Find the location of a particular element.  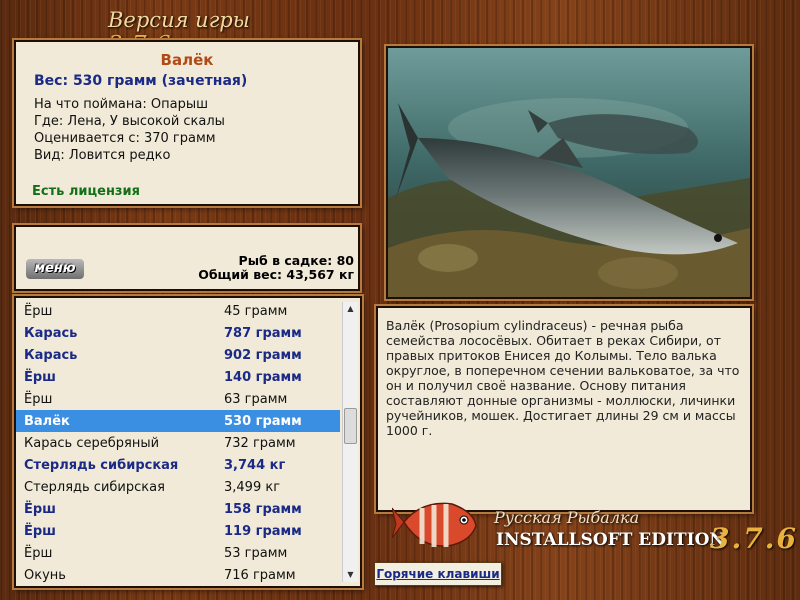

catch-row: Карась 787 грамм is located at coordinates (178, 333).